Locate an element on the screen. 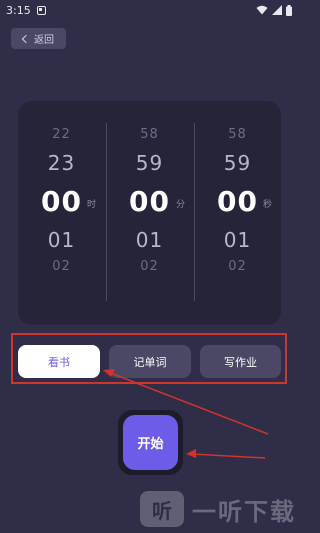  minutes-row: 58 is located at coordinates (149, 134).